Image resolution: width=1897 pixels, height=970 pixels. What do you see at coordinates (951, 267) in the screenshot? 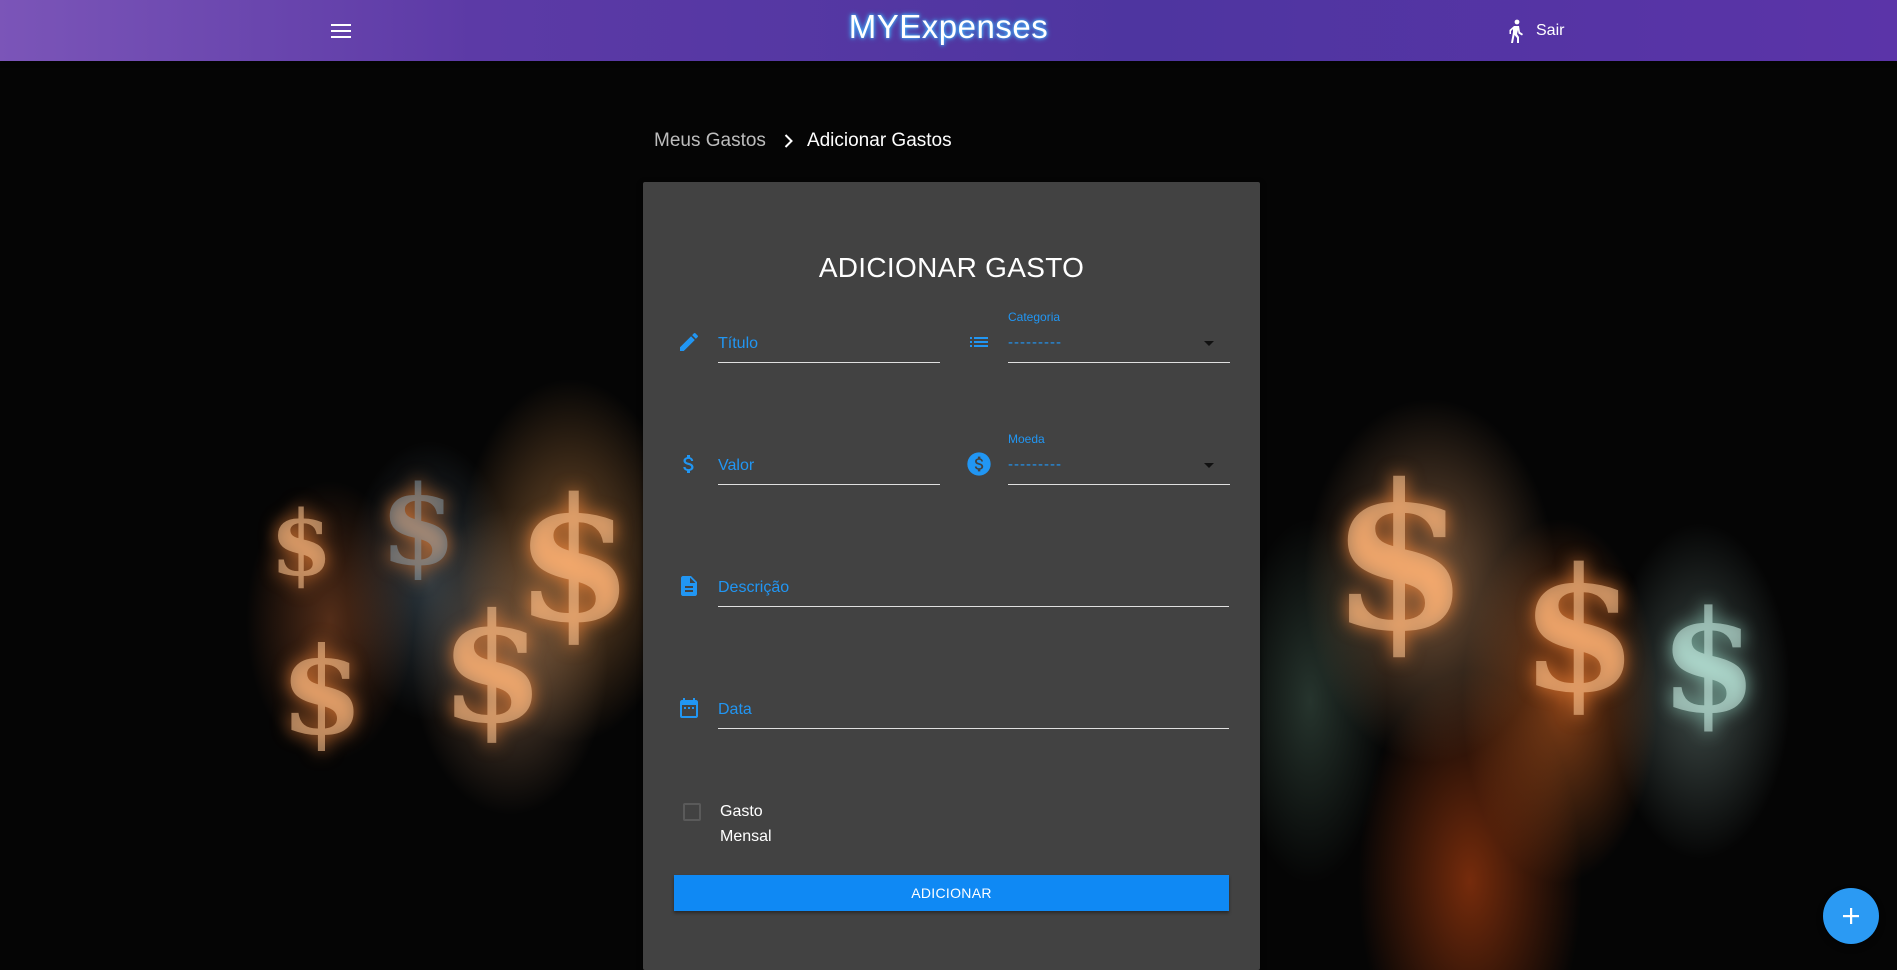
I see `form-title: ADICIONAR GASTO` at bounding box center [951, 267].